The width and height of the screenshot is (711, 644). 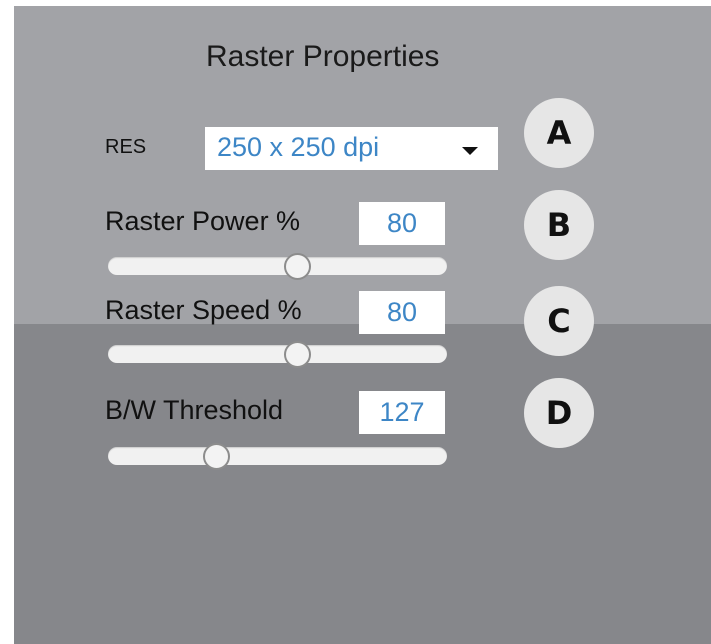 What do you see at coordinates (559, 413) in the screenshot?
I see `badge-d: D` at bounding box center [559, 413].